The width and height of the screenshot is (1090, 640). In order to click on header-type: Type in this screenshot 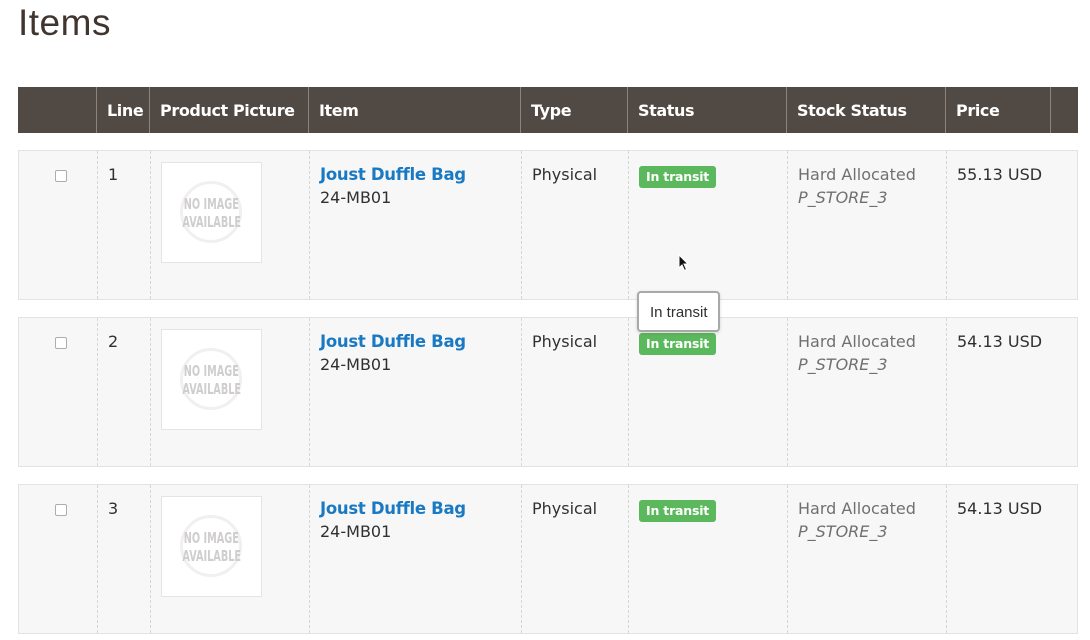, I will do `click(574, 110)`.